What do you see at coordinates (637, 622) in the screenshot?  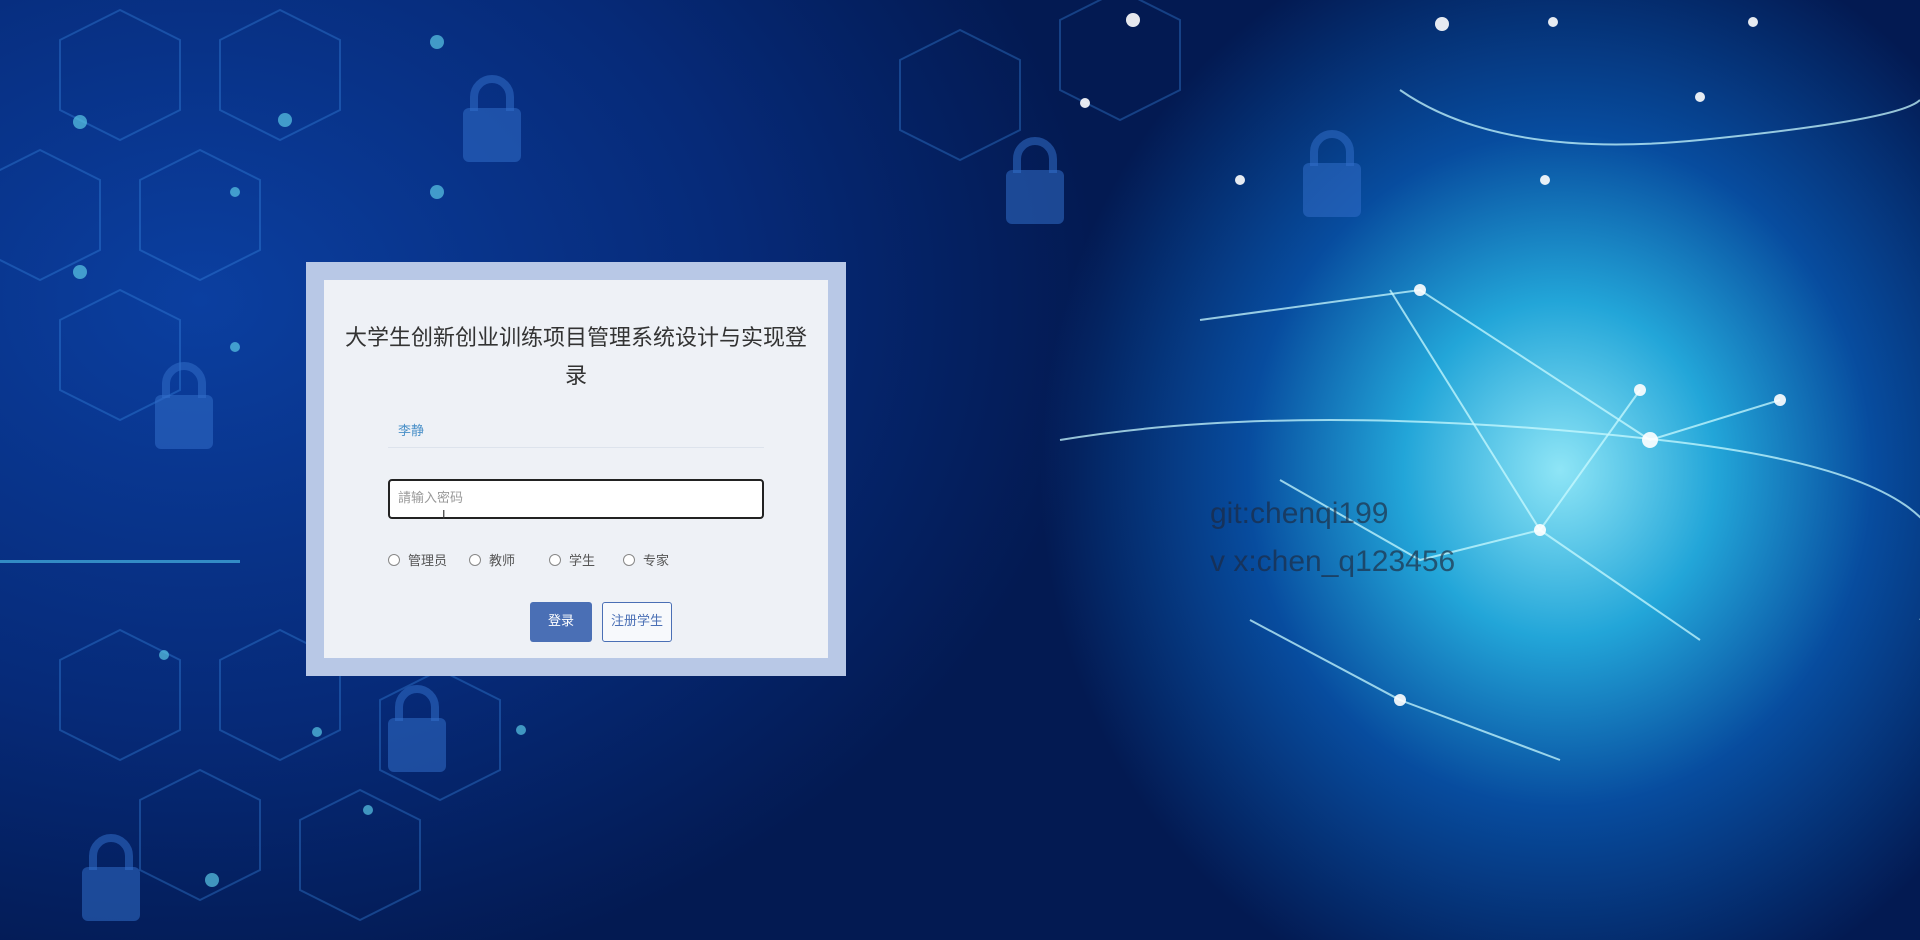 I see `register-student-button: 注册学生` at bounding box center [637, 622].